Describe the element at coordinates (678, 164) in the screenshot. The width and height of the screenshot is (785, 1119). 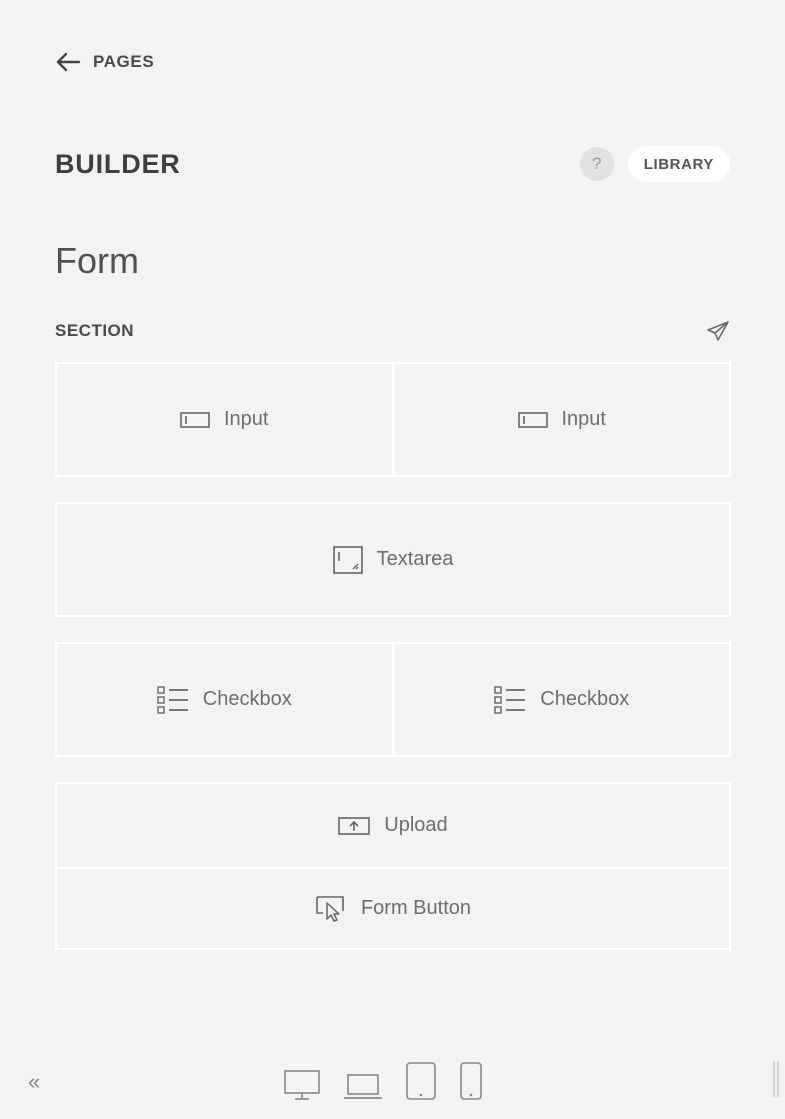
I see `library-button: LIBRARY` at that location.